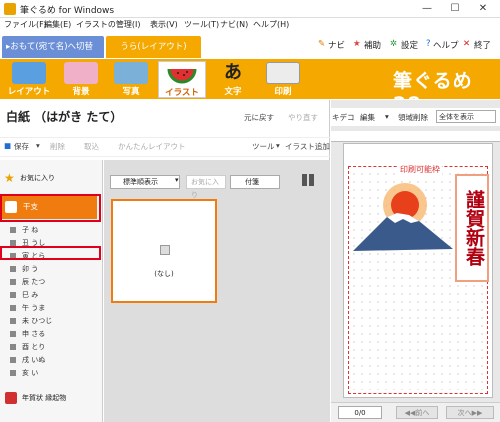 Image resolution: width=500 pixels, height=422 pixels. I want to click on window-title: 筆ぐるめ for Windows, so click(67, 11).